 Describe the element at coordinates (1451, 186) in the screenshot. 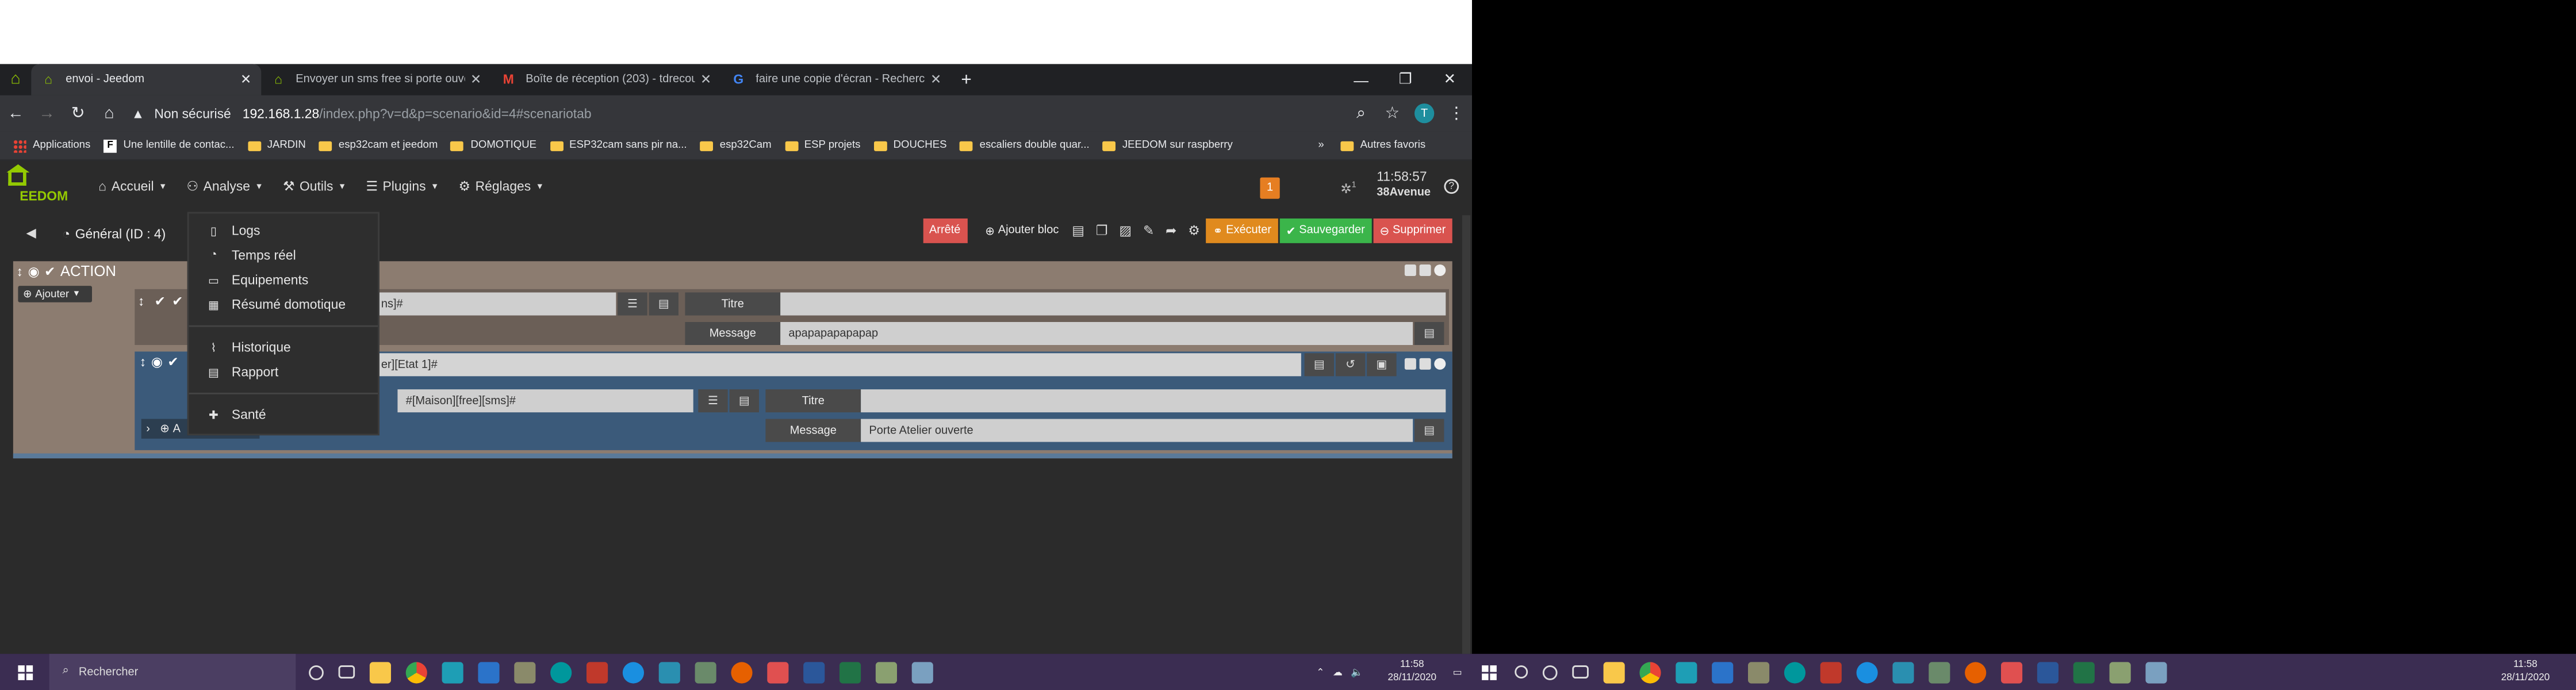

I see `help-icon: ?` at that location.